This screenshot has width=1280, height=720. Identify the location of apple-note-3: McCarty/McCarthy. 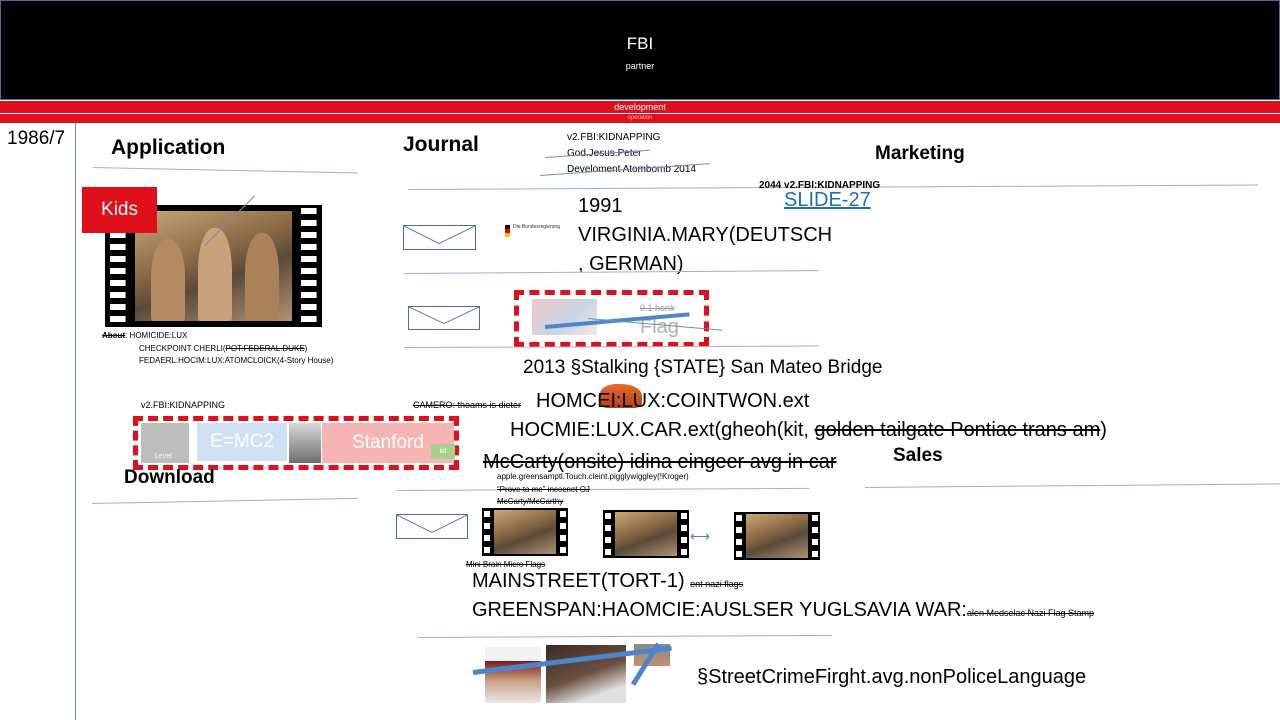
(530, 501).